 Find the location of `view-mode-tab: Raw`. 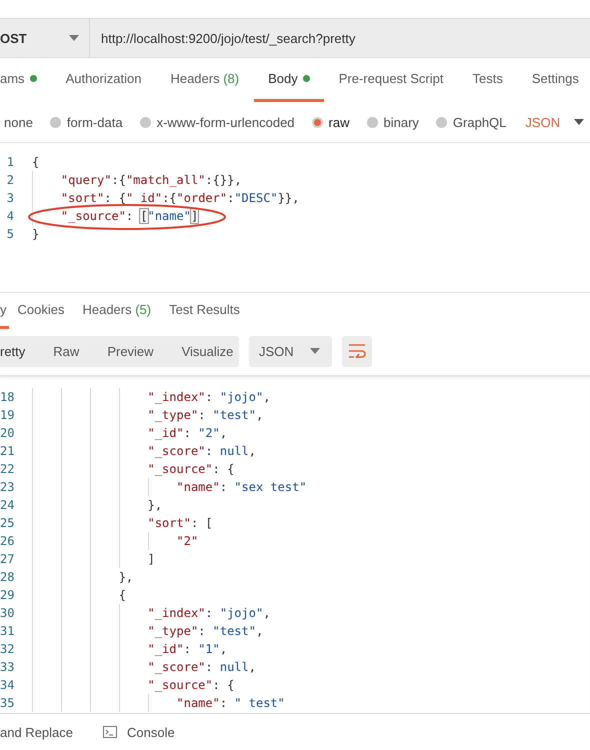

view-mode-tab: Raw is located at coordinates (66, 351).